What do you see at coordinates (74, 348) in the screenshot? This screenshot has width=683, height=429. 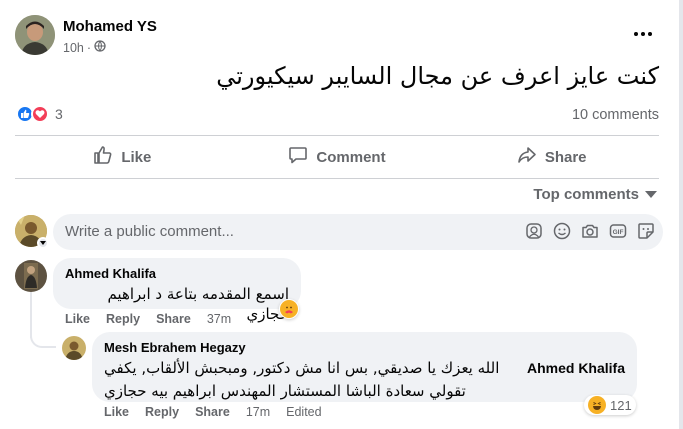 I see `reply-author-avatar` at bounding box center [74, 348].